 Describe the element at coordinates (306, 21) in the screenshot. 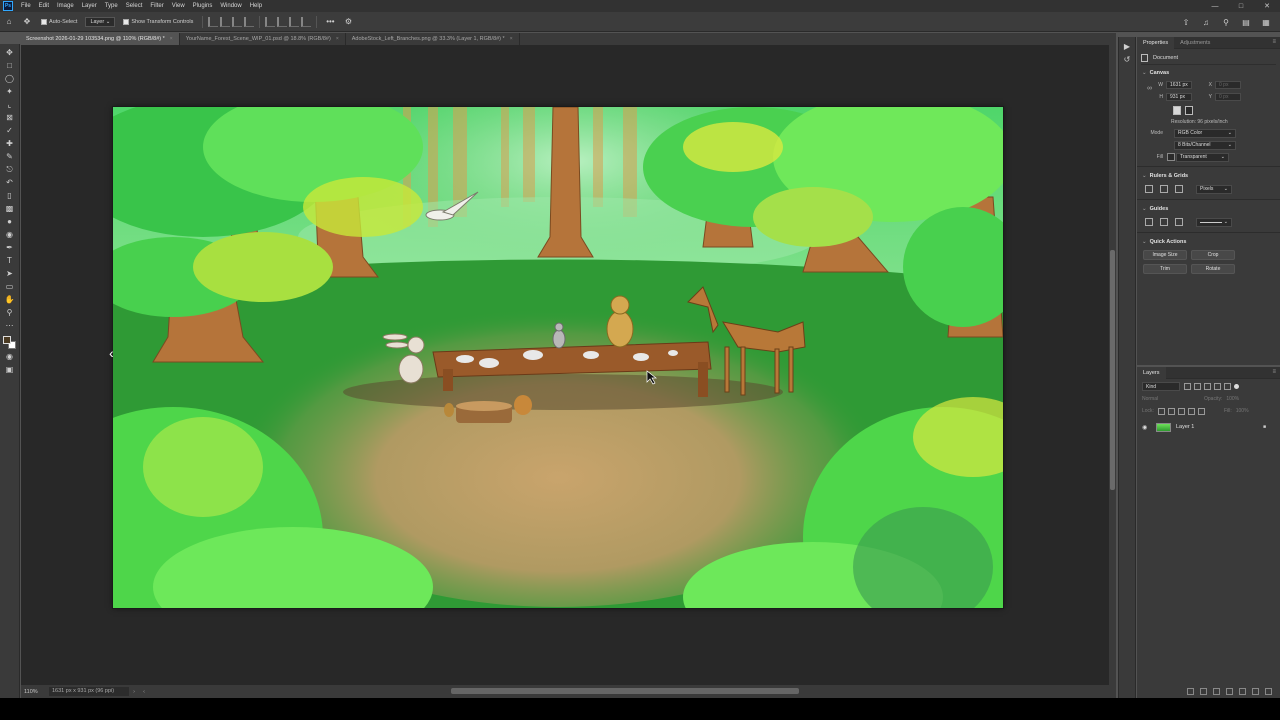

I see `distribute-vertical-icon` at that location.